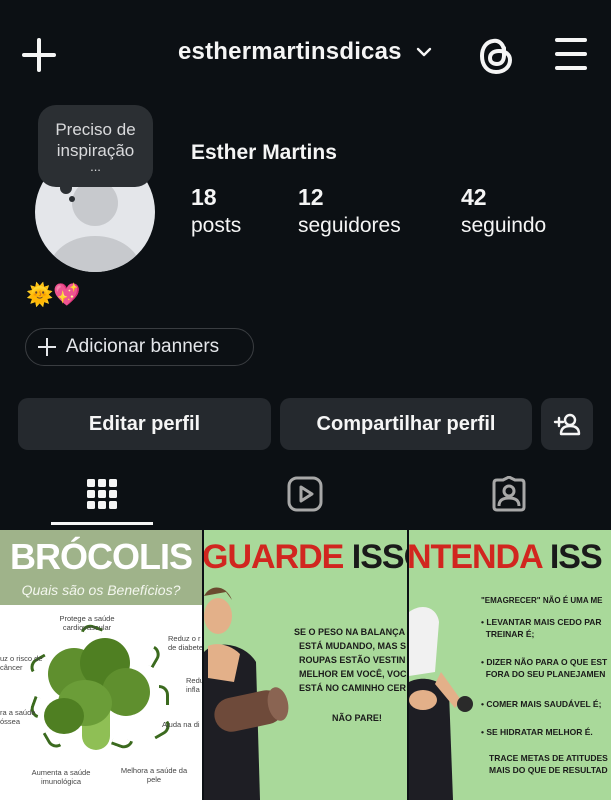  Describe the element at coordinates (18, 717) in the screenshot. I see `benefit-label: ra a saúde óssea` at that location.